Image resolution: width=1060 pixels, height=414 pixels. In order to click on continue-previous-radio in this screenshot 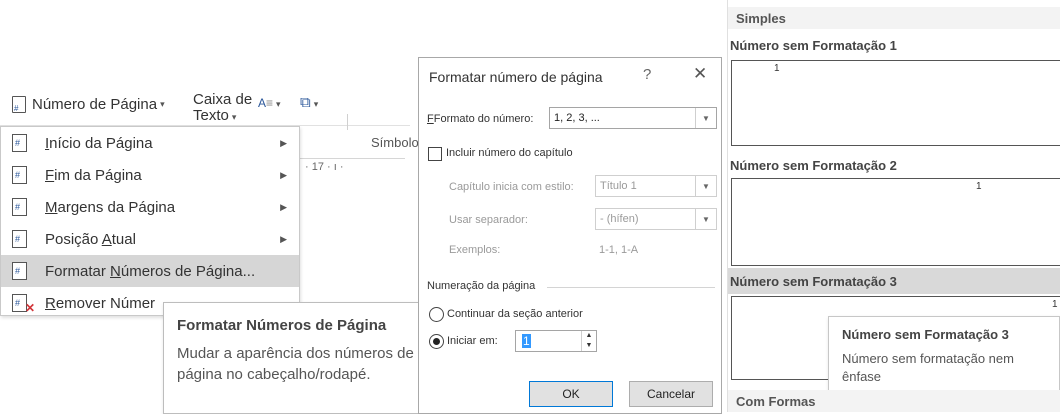, I will do `click(436, 314)`.